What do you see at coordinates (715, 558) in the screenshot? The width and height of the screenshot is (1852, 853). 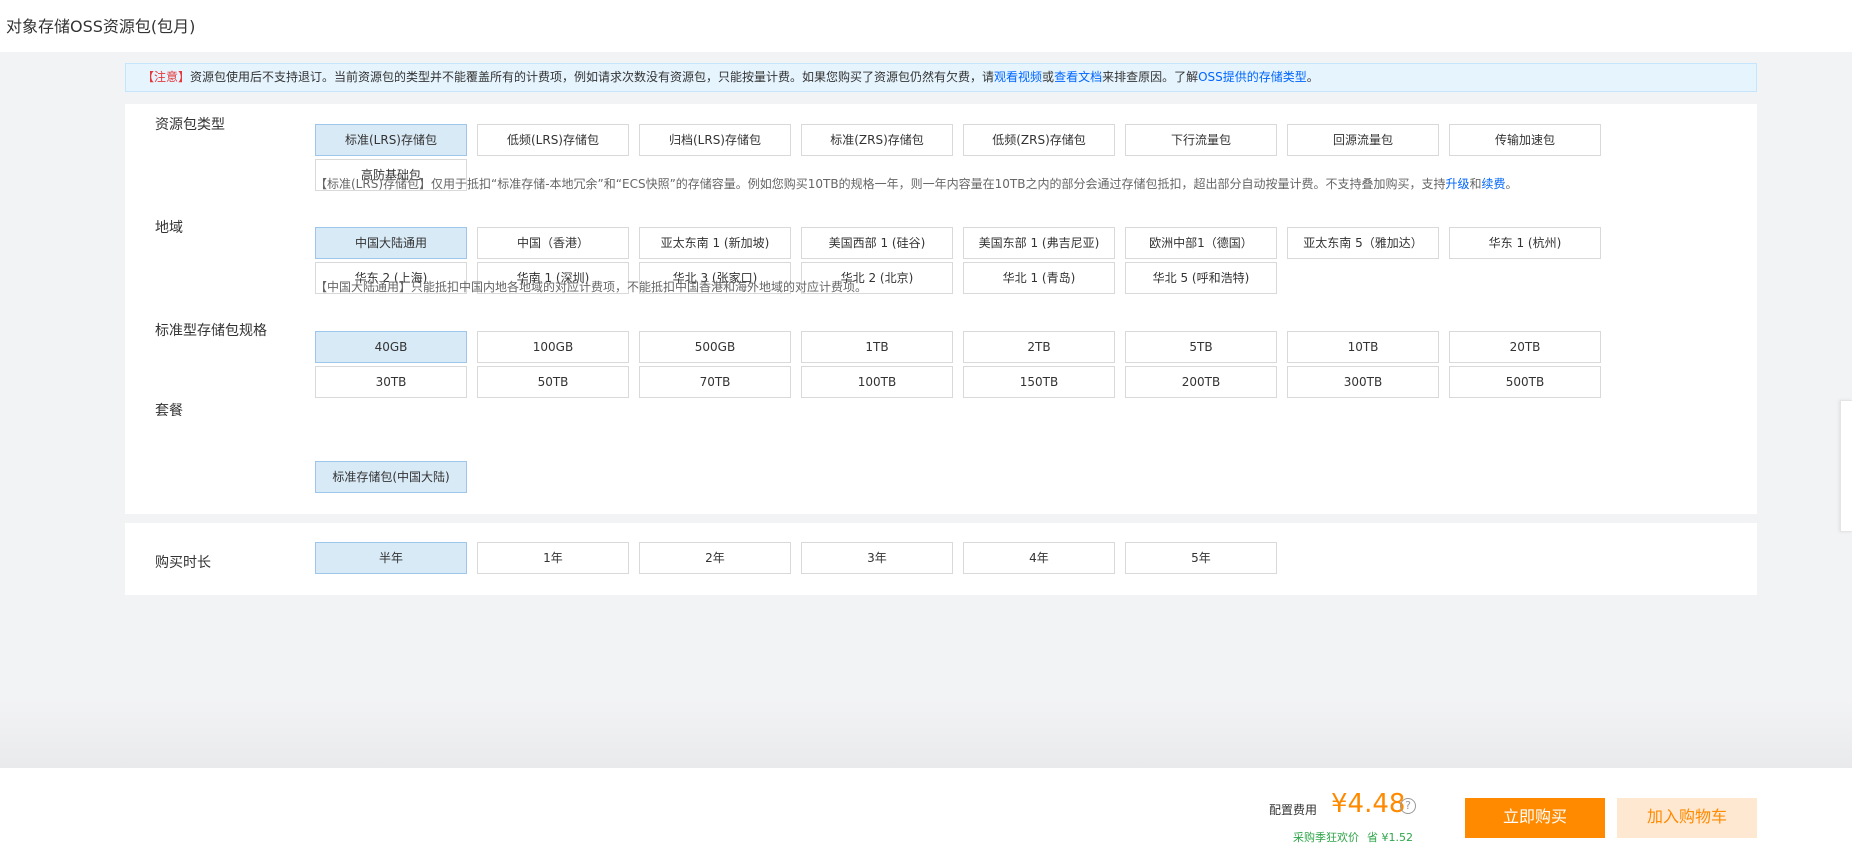 I see `duration-option-2: 2年` at bounding box center [715, 558].